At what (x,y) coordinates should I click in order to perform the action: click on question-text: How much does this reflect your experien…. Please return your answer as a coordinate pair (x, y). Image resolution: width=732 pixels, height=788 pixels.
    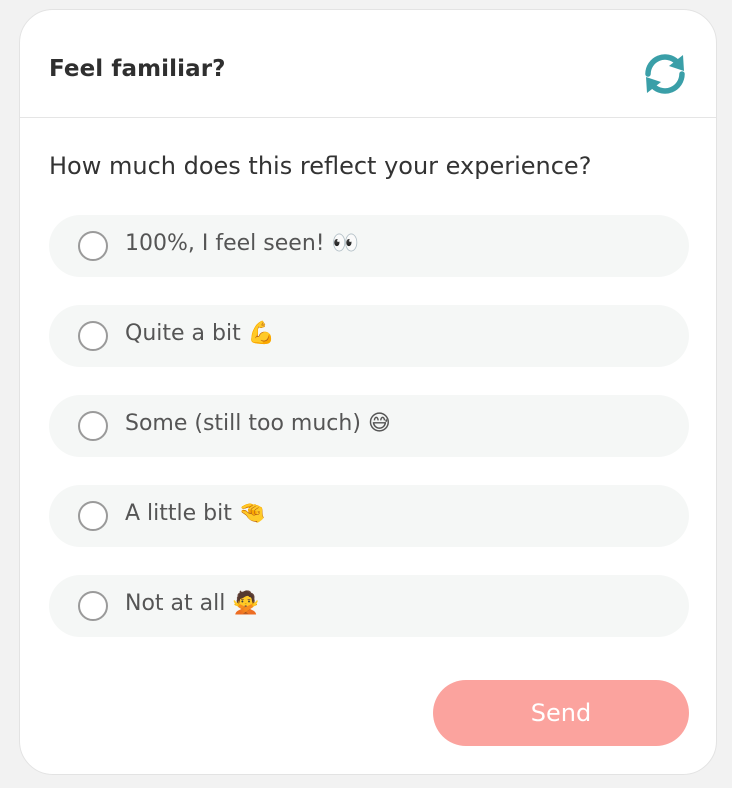
    Looking at the image, I should click on (320, 166).